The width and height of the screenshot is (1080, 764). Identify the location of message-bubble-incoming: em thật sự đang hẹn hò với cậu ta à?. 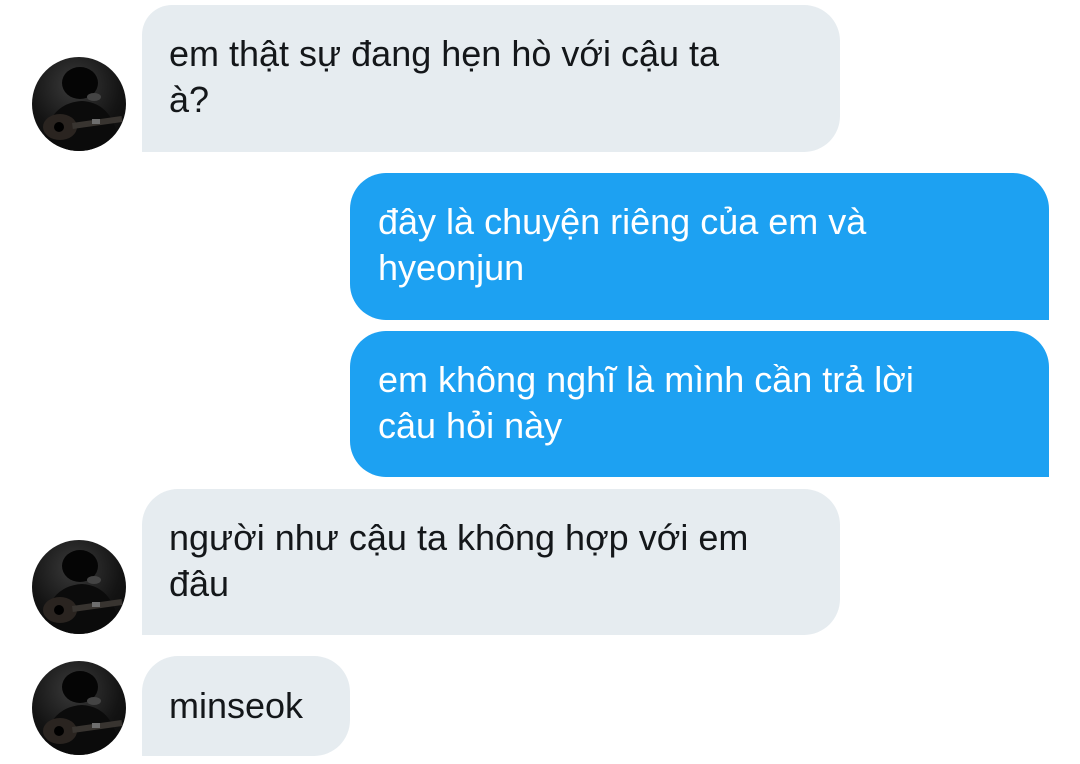
(491, 78).